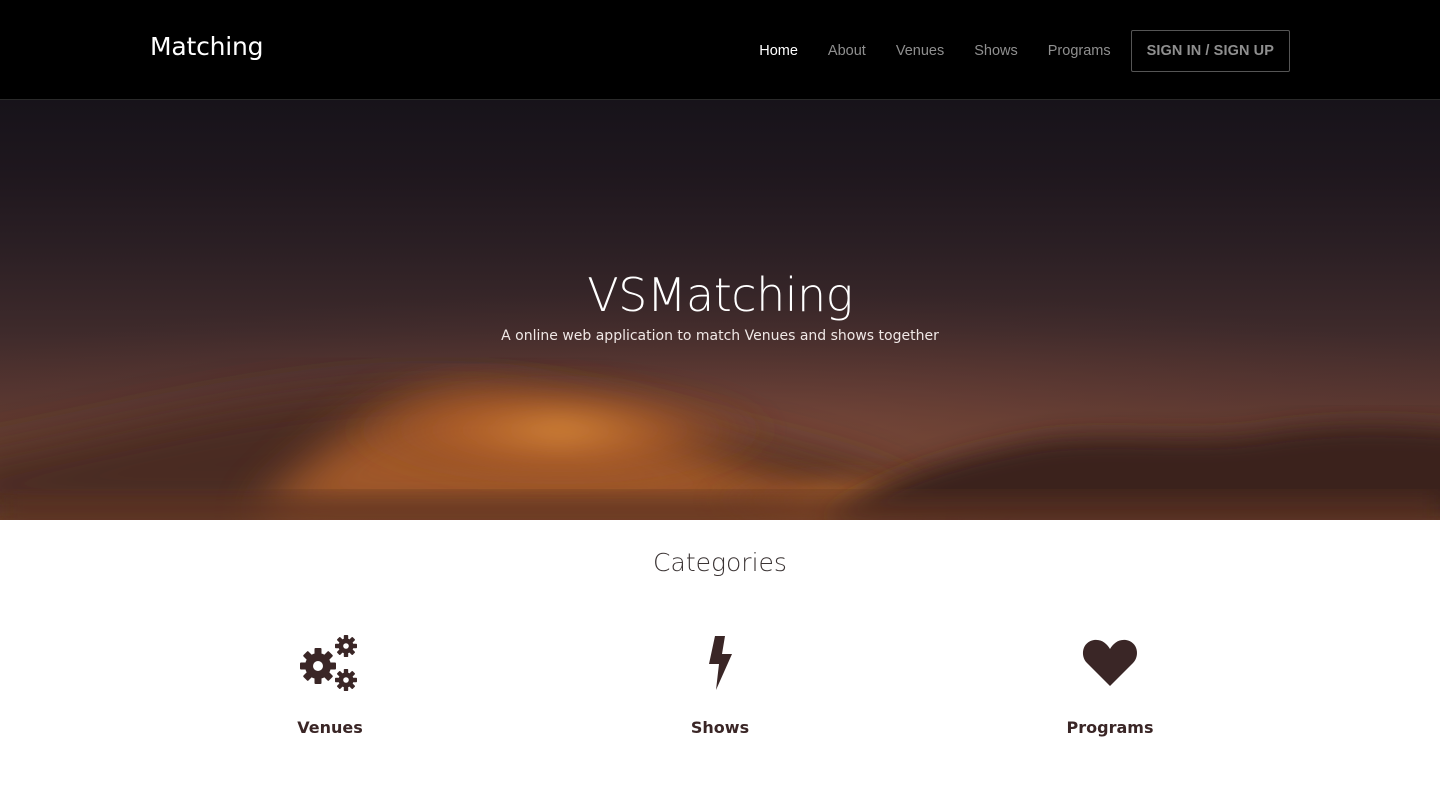 The image size is (1440, 803). Describe the element at coordinates (778, 51) in the screenshot. I see `nav-link-home: Home` at that location.